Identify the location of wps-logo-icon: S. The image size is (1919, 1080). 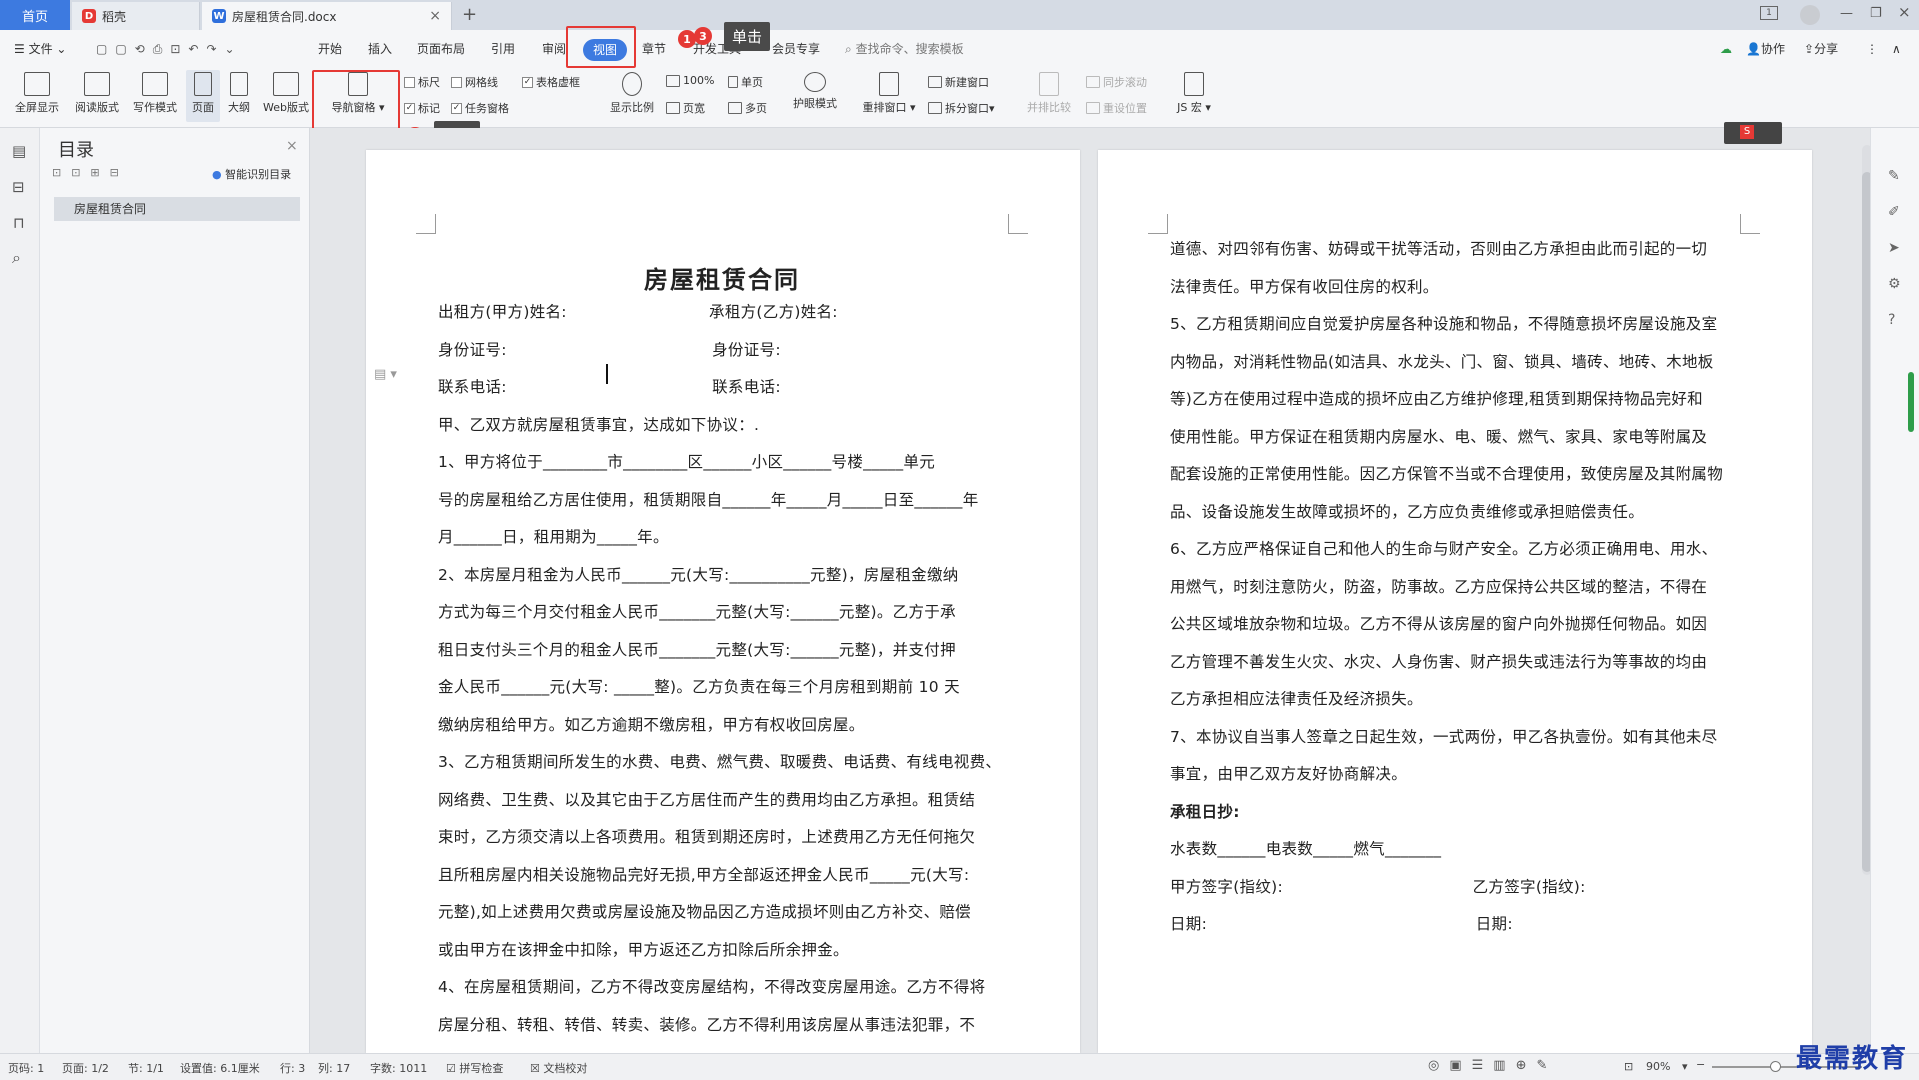
(1747, 132).